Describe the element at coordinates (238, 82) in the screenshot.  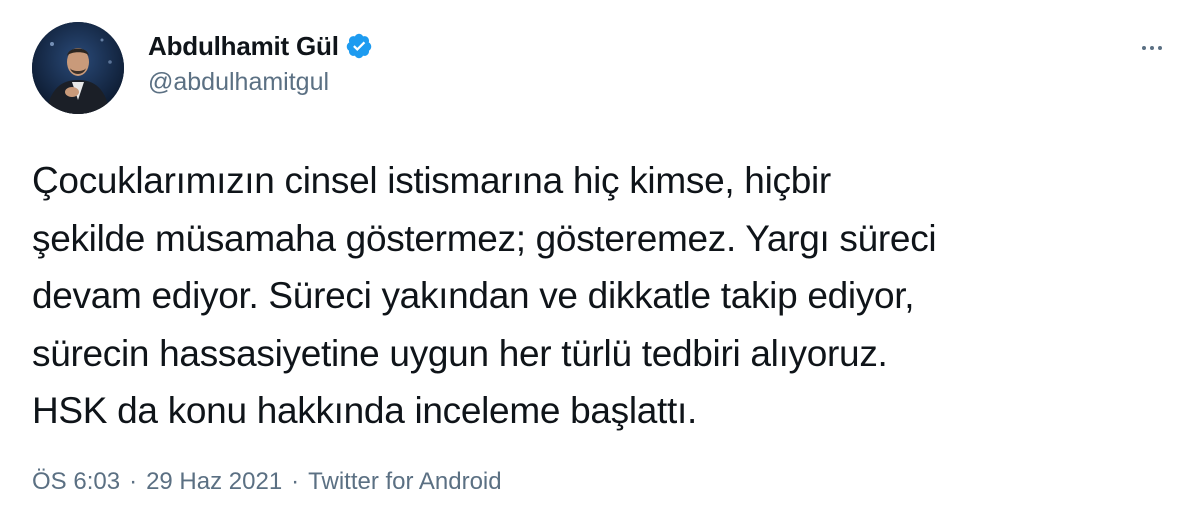
I see `author-handle: @abdulhamitgul` at that location.